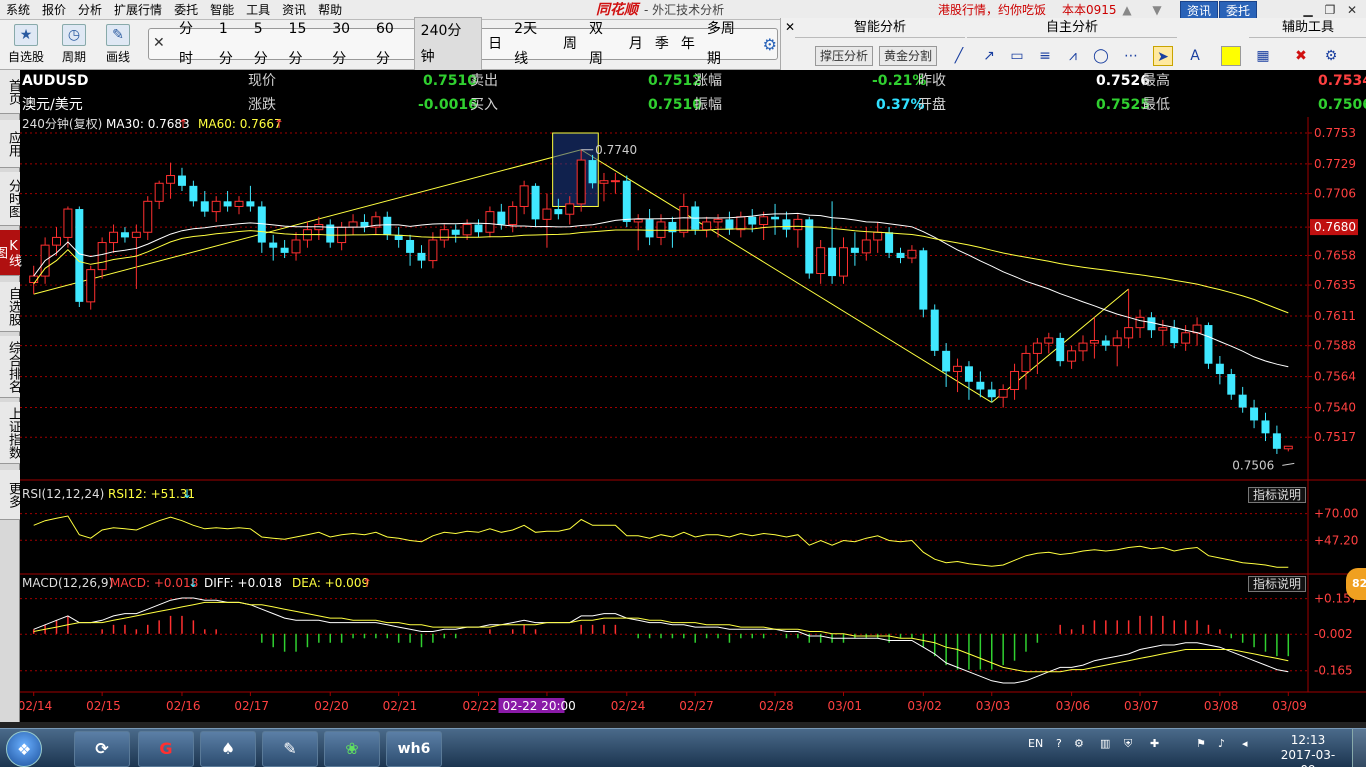  What do you see at coordinates (1089, 10) in the screenshot?
I see `version-label: 本本0915` at bounding box center [1089, 10].